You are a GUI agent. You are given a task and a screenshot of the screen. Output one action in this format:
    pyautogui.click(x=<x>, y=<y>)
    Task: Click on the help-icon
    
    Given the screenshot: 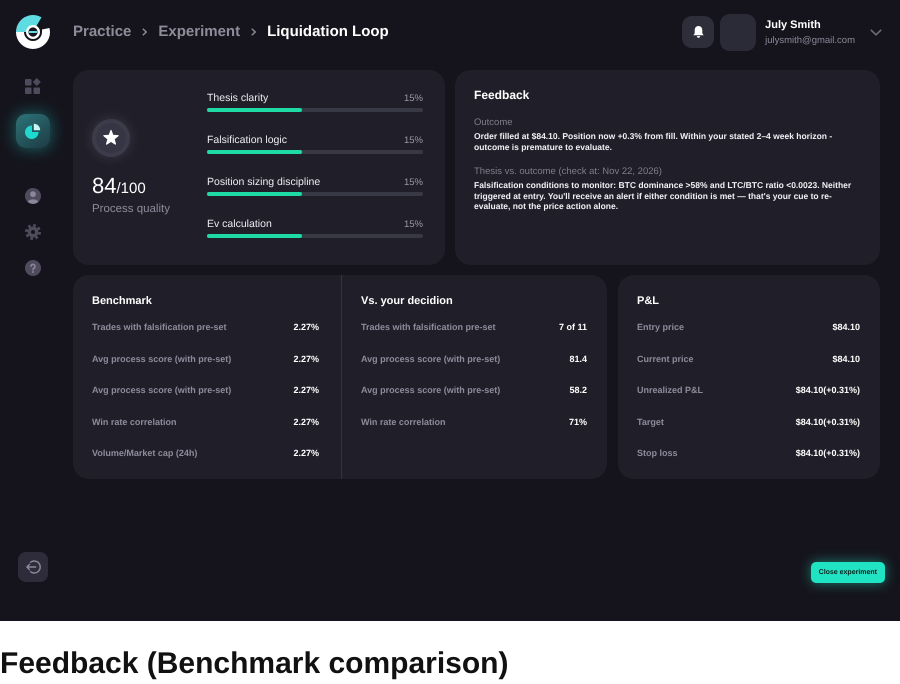 What is the action you would take?
    pyautogui.click(x=33, y=268)
    